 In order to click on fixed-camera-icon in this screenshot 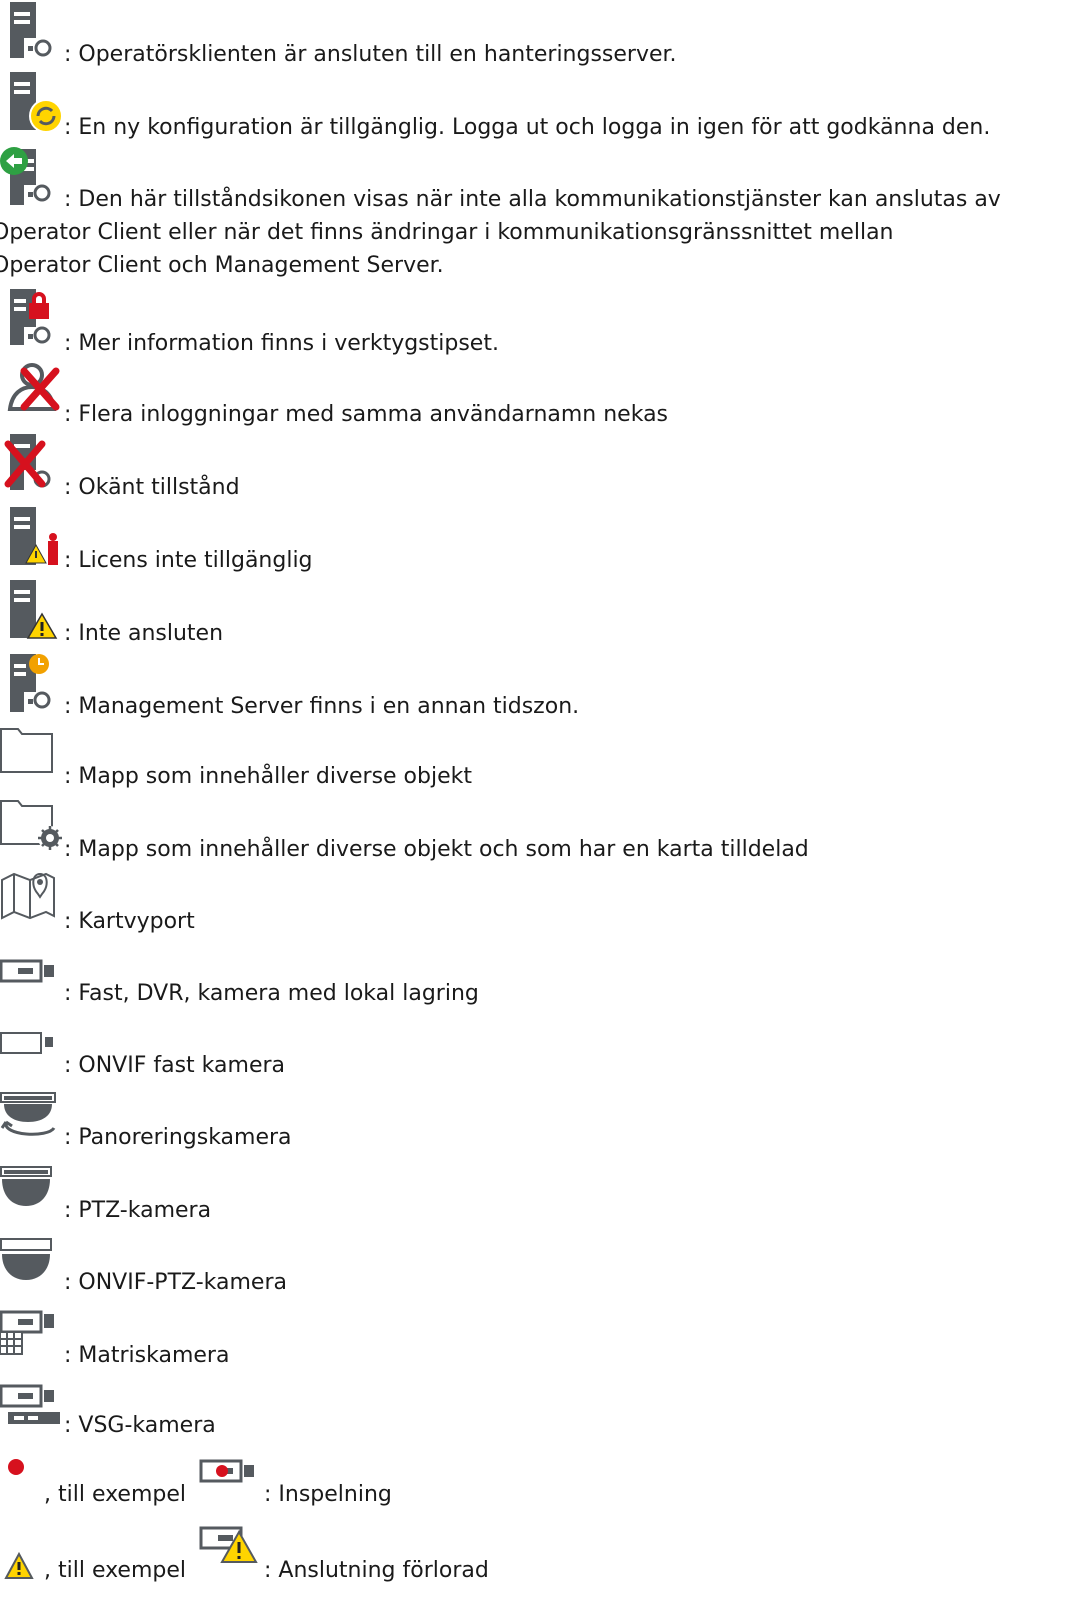, I will do `click(30, 971)`.